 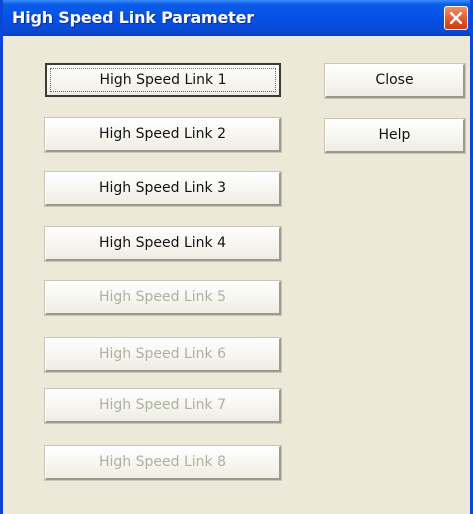 I want to click on high-speed-link-6-button: High Speed Link 6, so click(x=163, y=355).